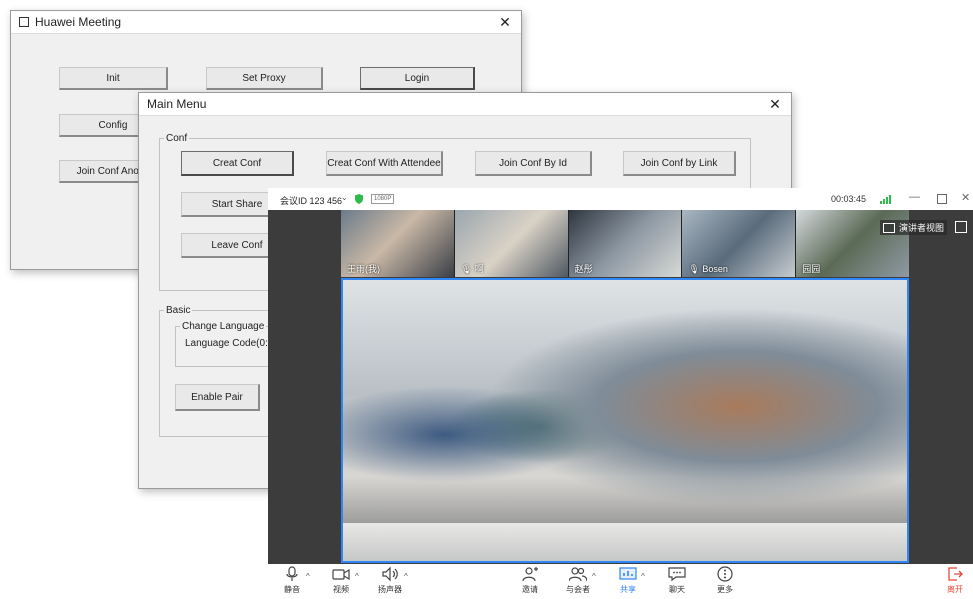 The height and width of the screenshot is (599, 973). Describe the element at coordinates (922, 228) in the screenshot. I see `speaker-view-label: 演讲者视图` at that location.